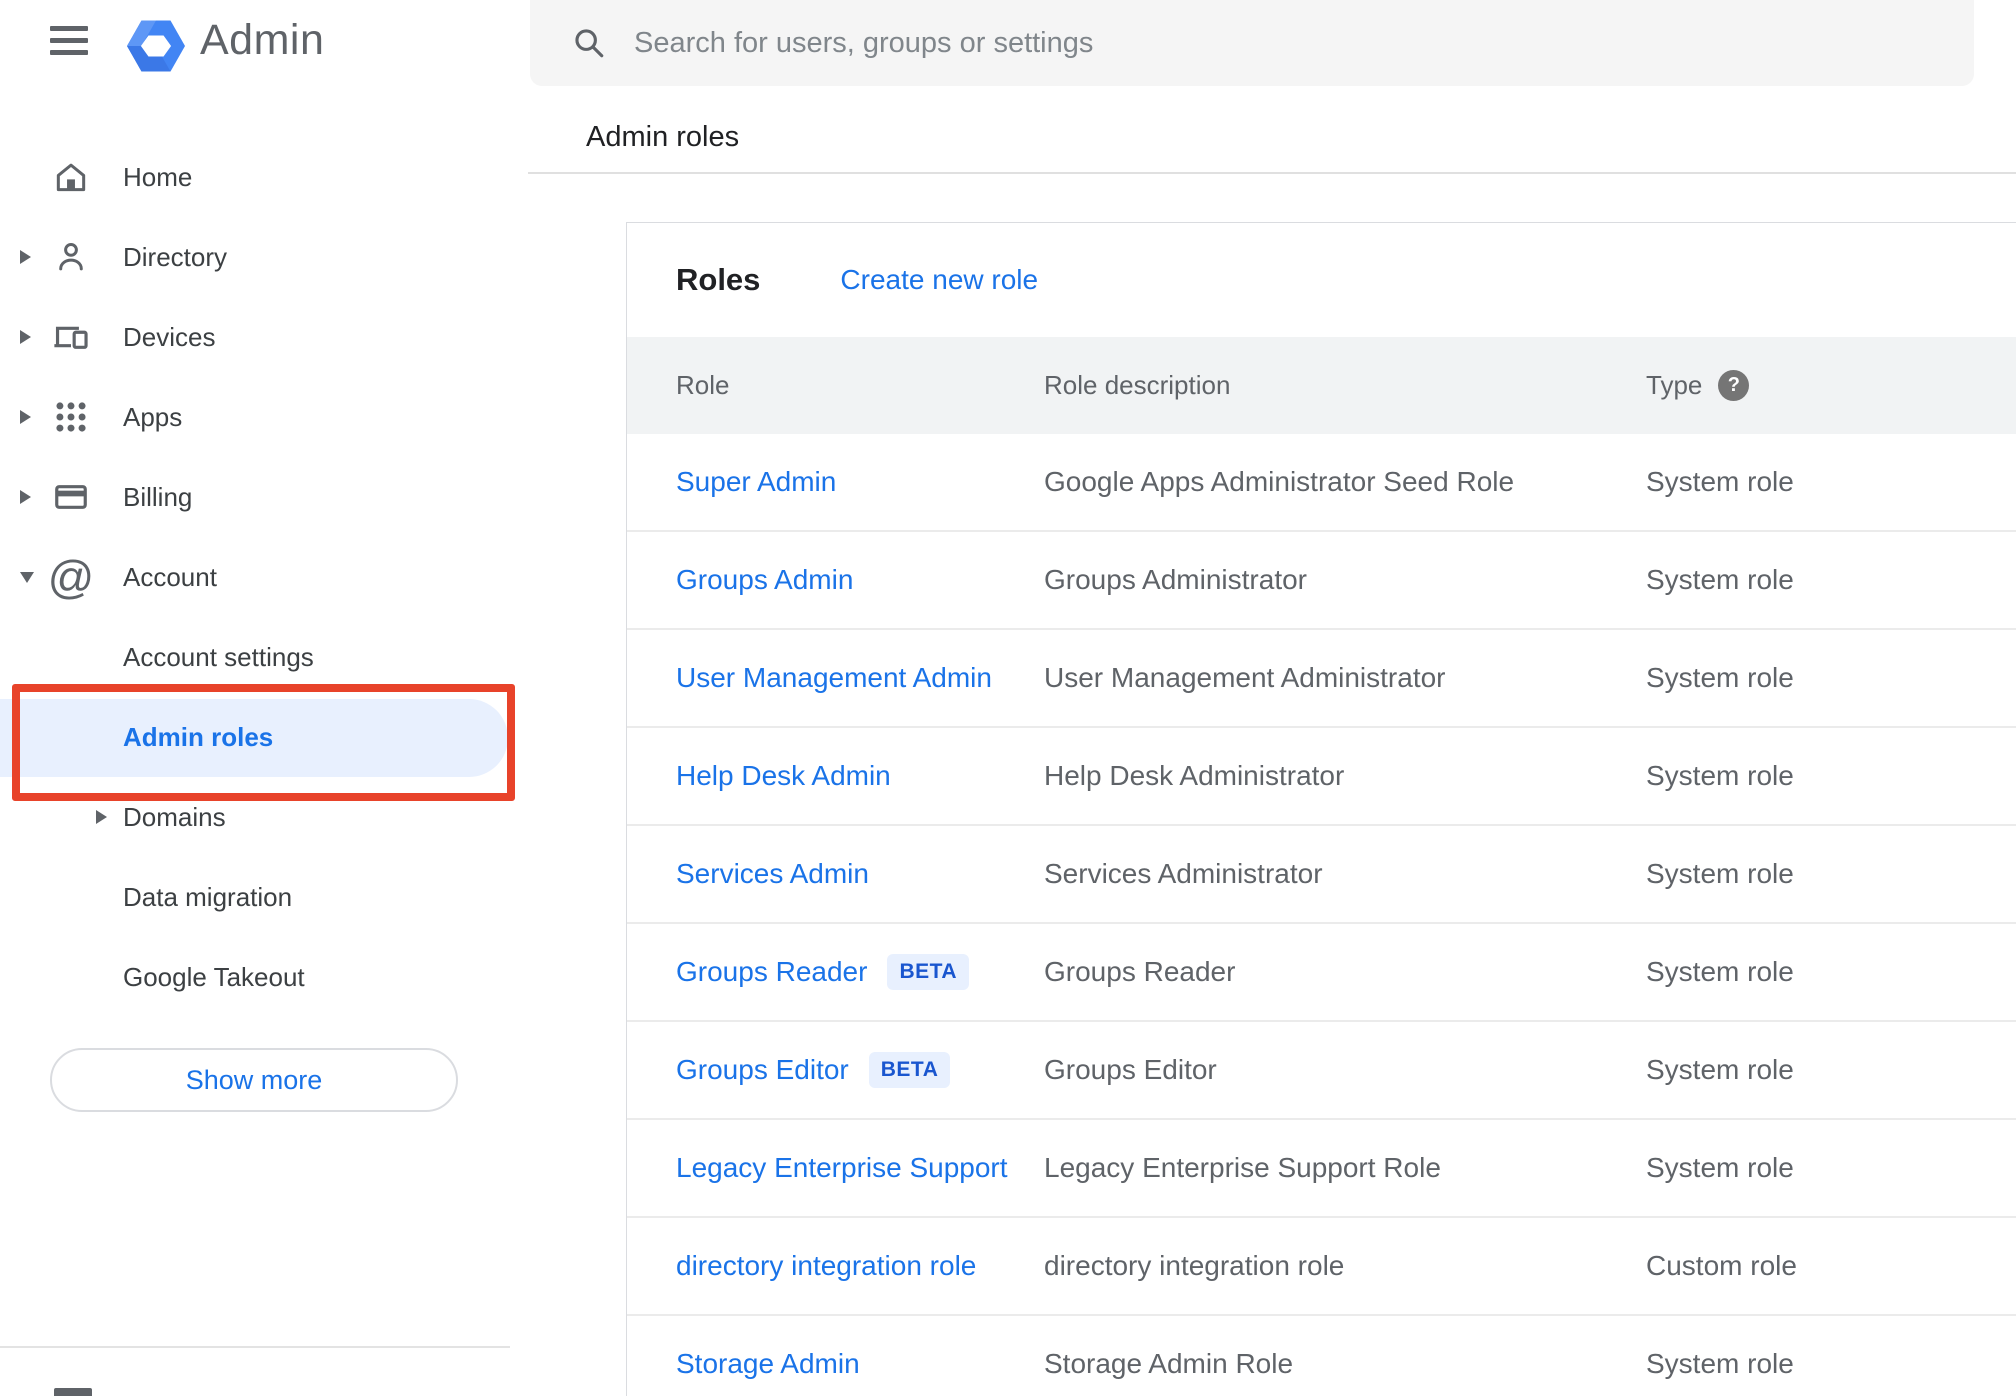  I want to click on role-description: Legacy Enterprise Support Role, so click(1242, 1167).